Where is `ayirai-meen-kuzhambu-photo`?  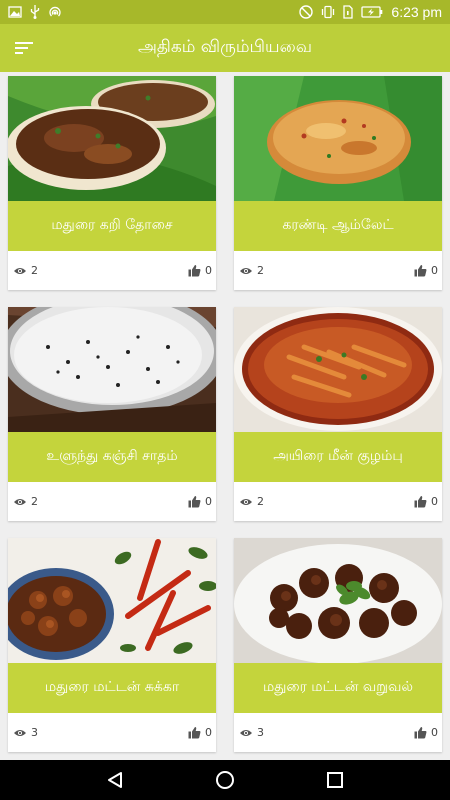
ayirai-meen-kuzhambu-photo is located at coordinates (338, 369).